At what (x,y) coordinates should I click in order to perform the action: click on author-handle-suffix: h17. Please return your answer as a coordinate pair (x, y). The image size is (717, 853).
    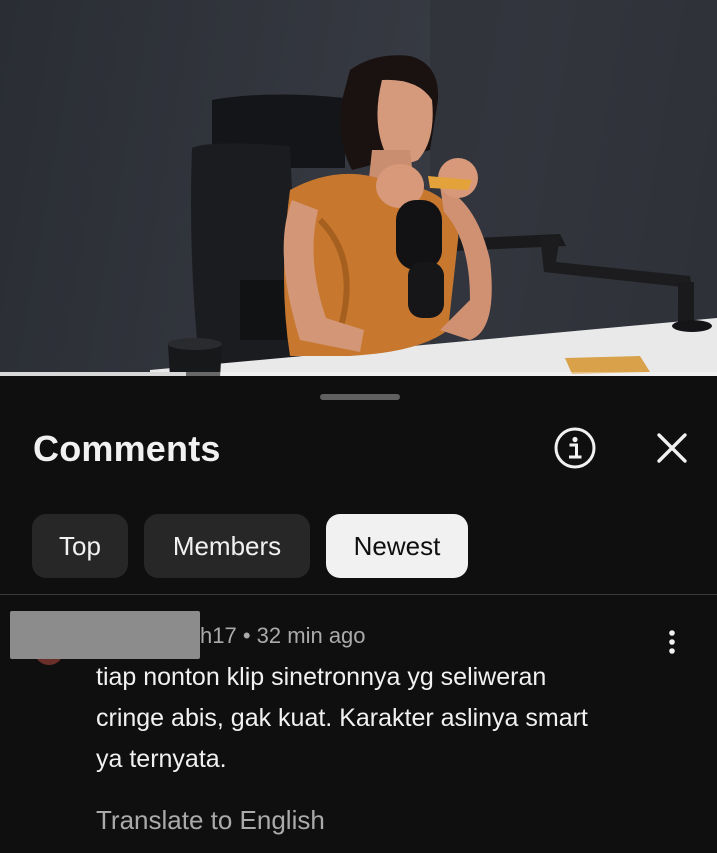
    Looking at the image, I should click on (218, 635).